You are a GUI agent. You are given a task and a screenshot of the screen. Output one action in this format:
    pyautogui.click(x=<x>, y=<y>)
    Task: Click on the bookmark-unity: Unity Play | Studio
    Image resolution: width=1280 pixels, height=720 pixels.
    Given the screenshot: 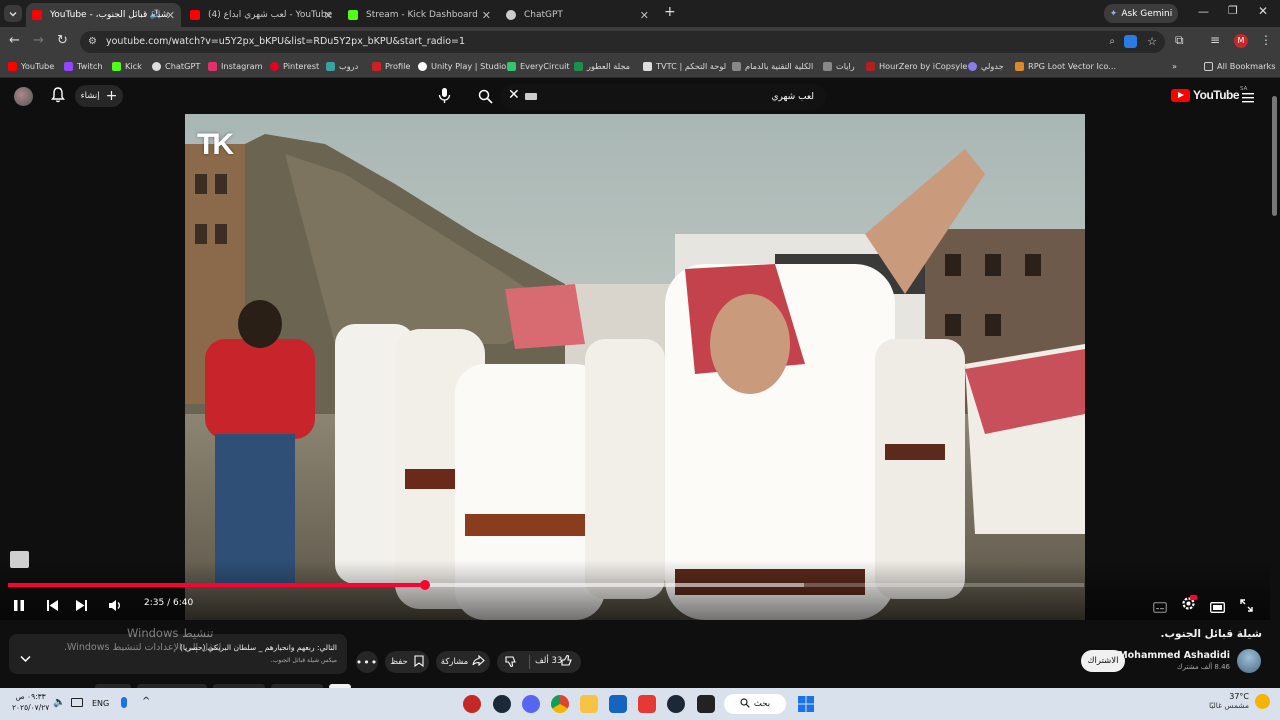 What is the action you would take?
    pyautogui.click(x=462, y=66)
    